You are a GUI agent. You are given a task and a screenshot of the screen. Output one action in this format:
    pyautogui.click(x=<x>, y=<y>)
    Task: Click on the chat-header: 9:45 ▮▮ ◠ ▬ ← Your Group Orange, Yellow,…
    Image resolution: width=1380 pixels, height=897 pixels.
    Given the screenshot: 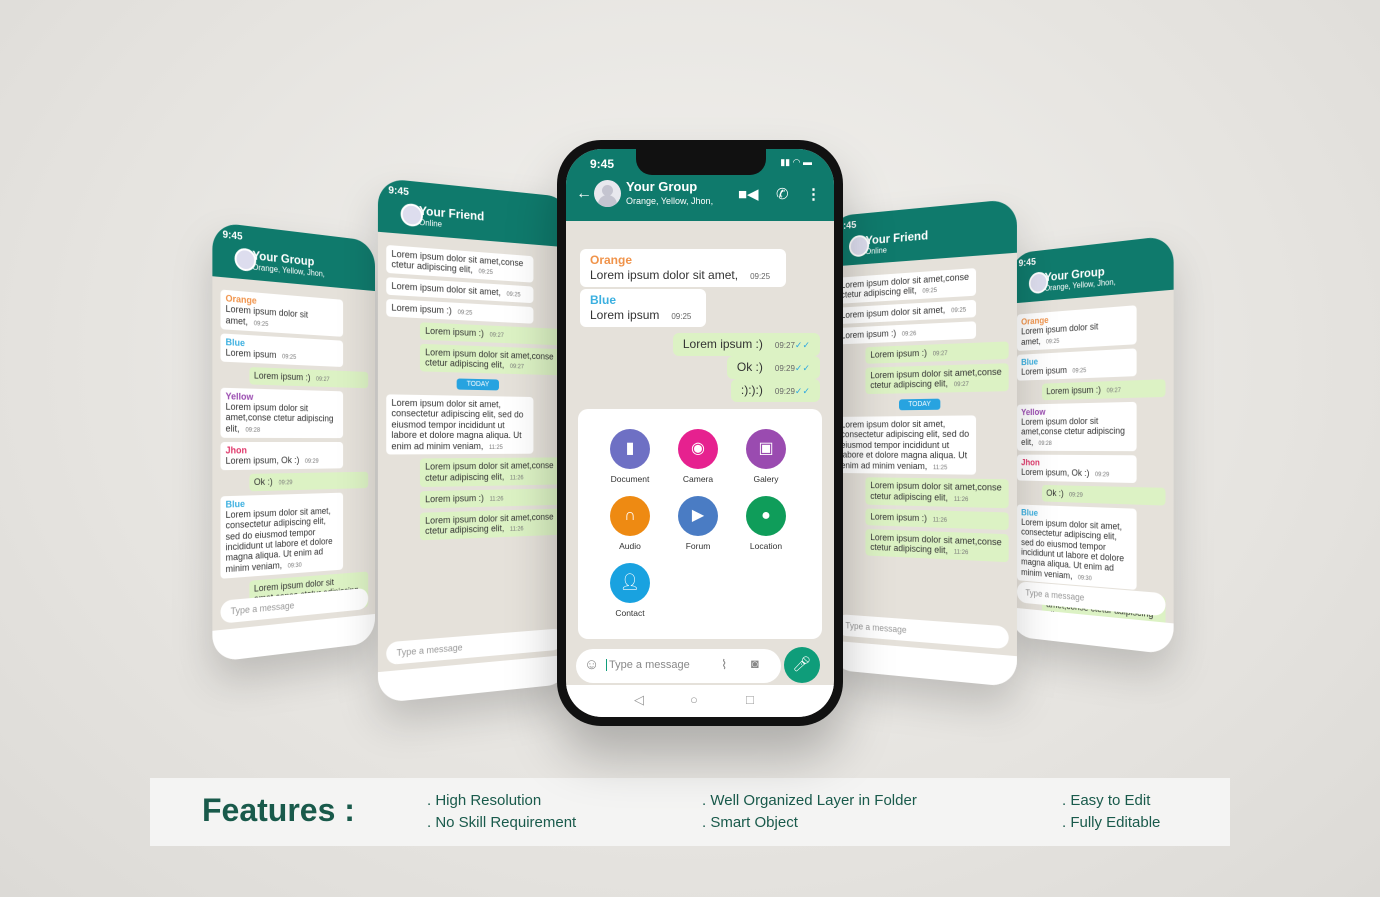 What is the action you would take?
    pyautogui.click(x=700, y=185)
    